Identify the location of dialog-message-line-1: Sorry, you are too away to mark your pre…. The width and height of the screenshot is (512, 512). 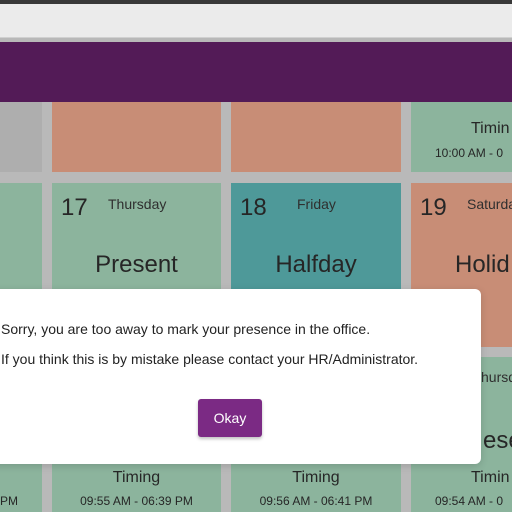
(186, 329).